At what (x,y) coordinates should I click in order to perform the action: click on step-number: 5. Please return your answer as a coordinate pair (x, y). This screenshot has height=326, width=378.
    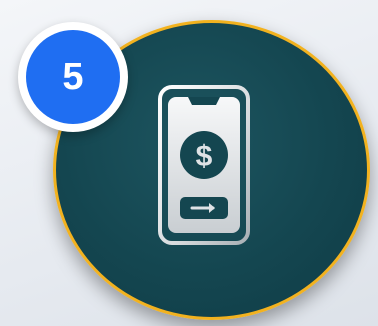
    Looking at the image, I should click on (73, 77).